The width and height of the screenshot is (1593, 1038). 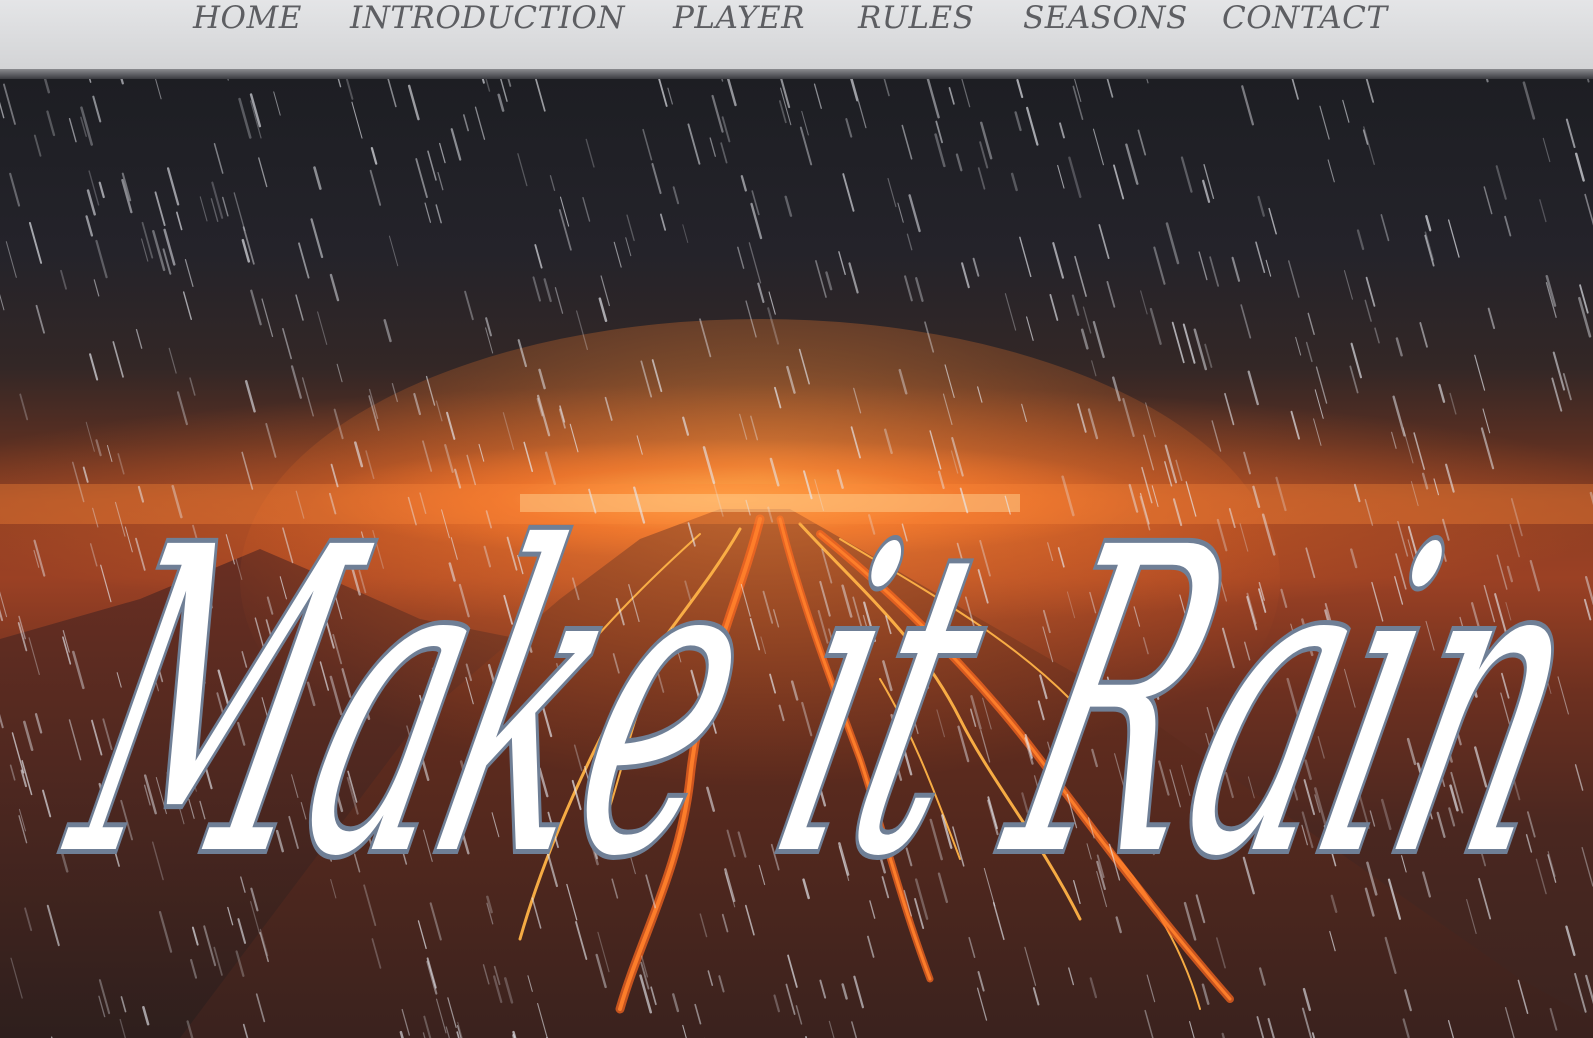 I want to click on nav-introduction-link: INTRODUCTION, so click(x=487, y=18).